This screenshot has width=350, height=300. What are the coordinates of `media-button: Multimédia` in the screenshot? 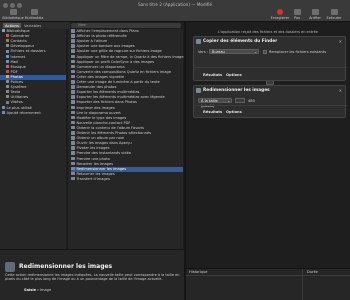 It's located at (34, 14).